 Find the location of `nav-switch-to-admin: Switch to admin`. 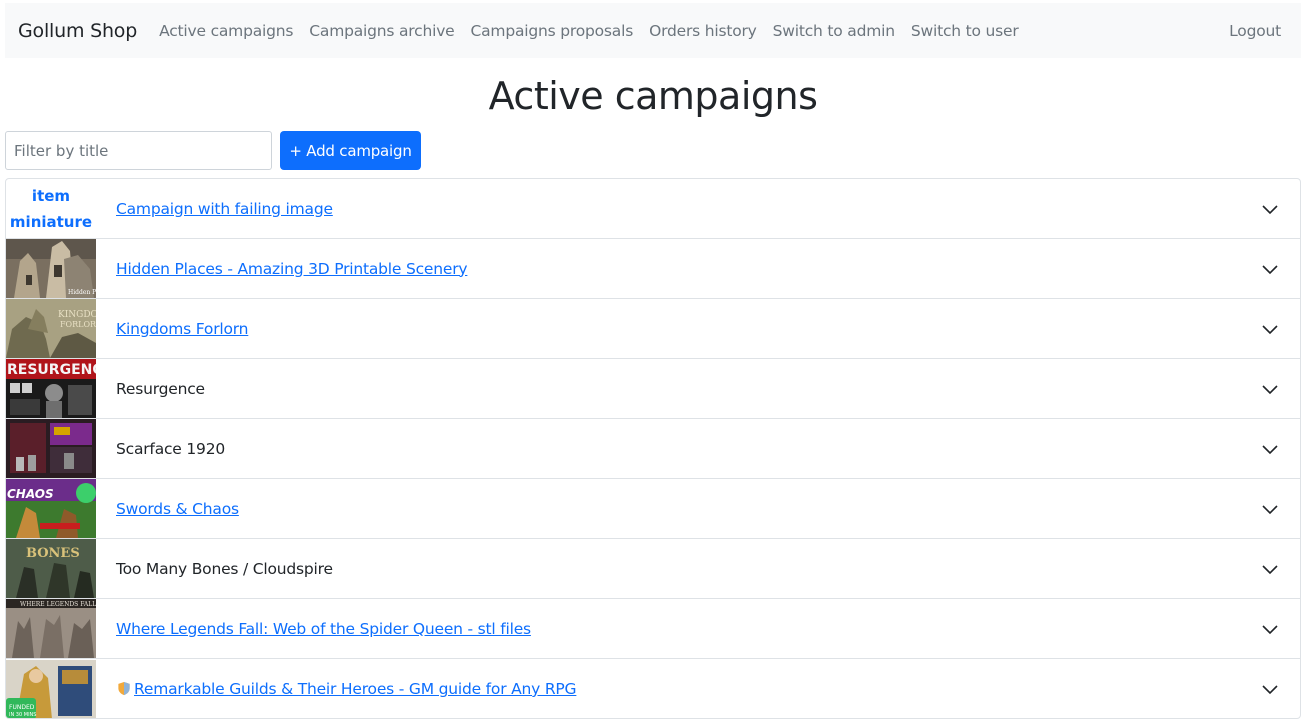

nav-switch-to-admin: Switch to admin is located at coordinates (834, 31).